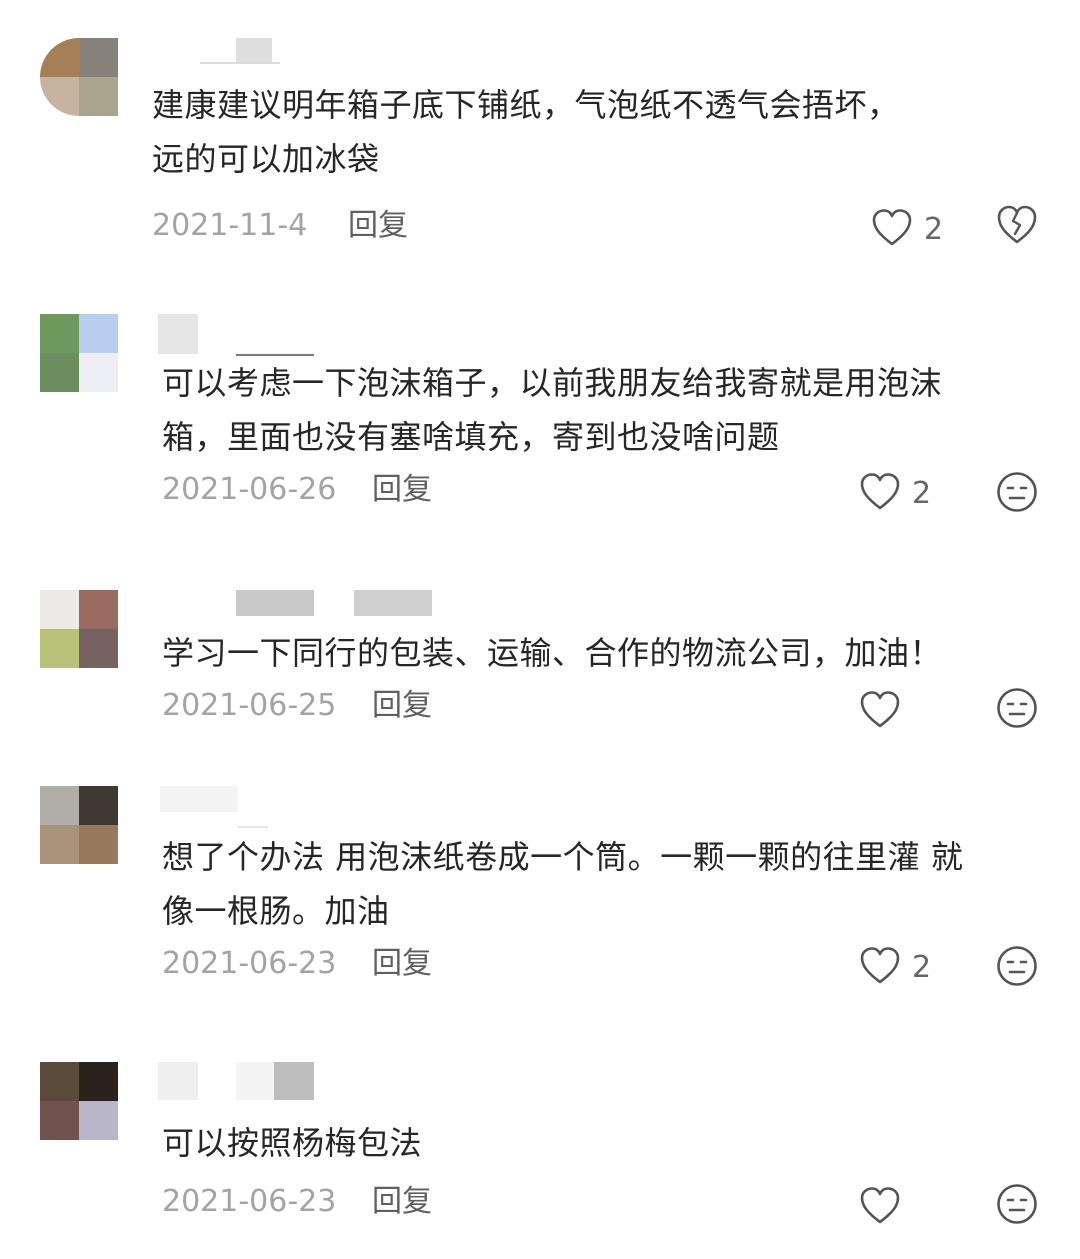 The image size is (1080, 1259). Describe the element at coordinates (526, 132) in the screenshot. I see `comment-text: 建康建议明年箱子底下铺纸，气泡纸不透气会捂坏， 远的可以加冰袋` at that location.